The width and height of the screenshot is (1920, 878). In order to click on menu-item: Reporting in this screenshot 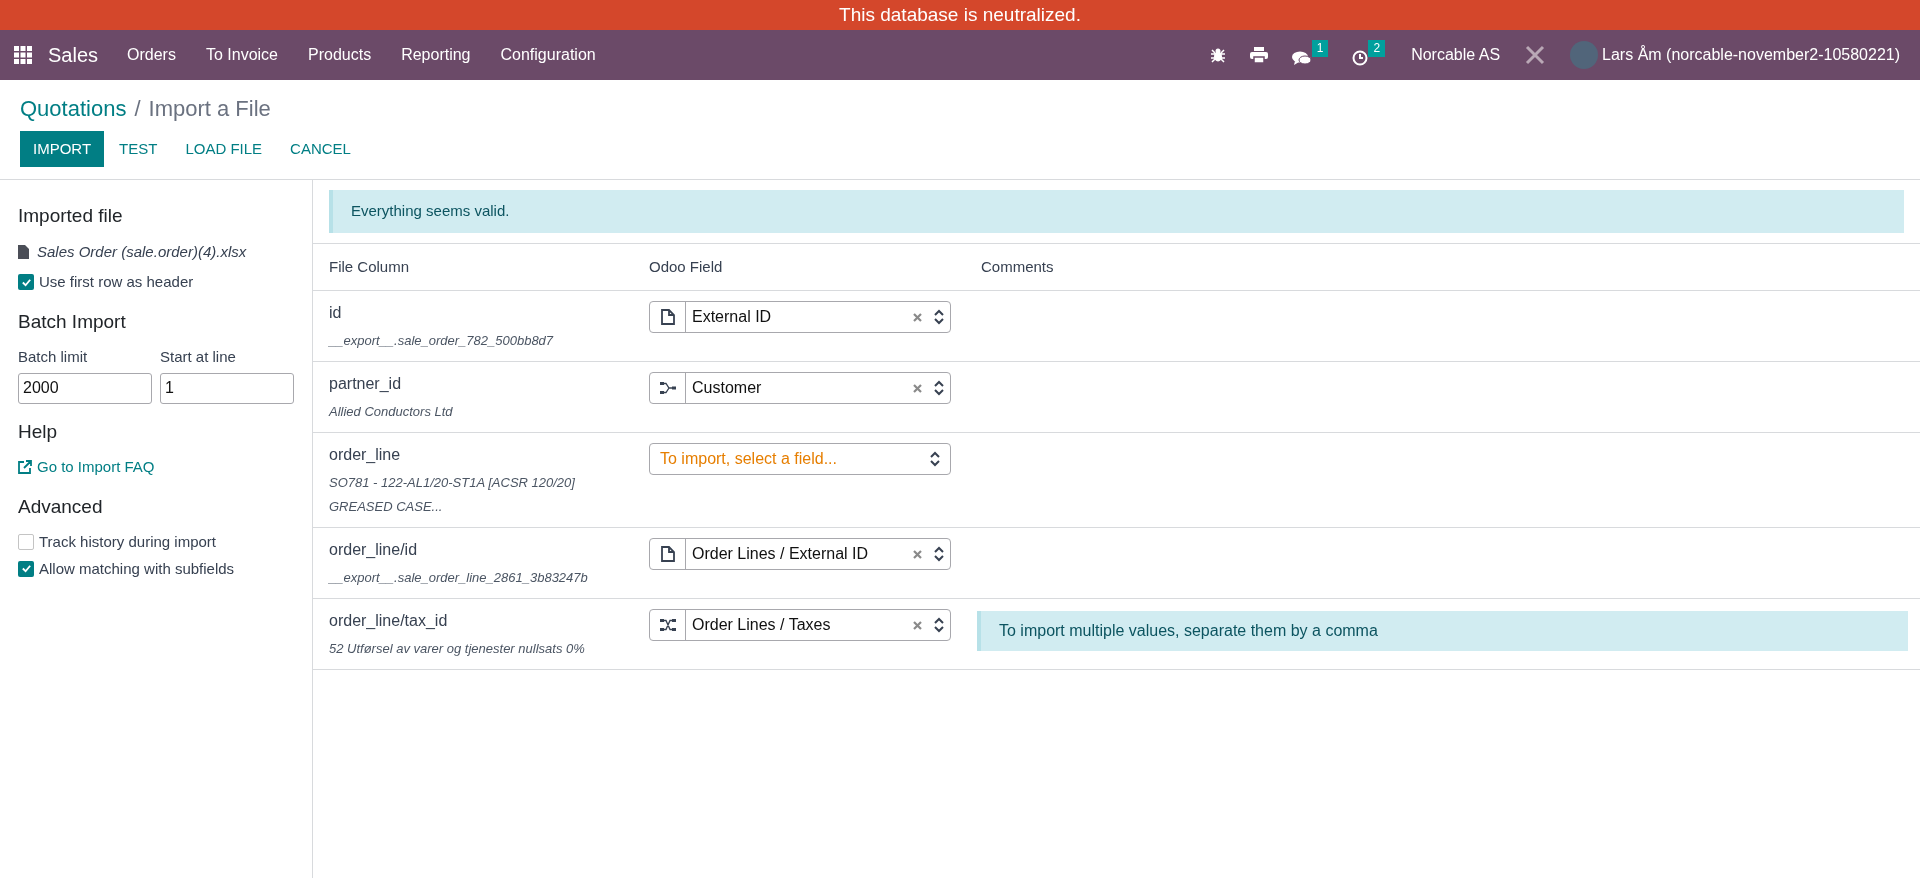, I will do `click(436, 55)`.